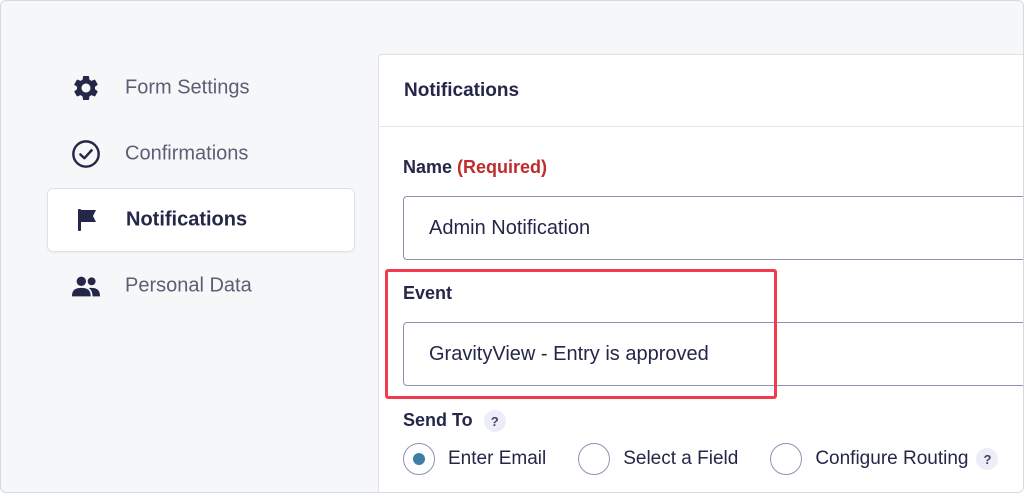 This screenshot has height=493, width=1024. I want to click on event-select-value: GravityView - Entry is approved, so click(569, 353).